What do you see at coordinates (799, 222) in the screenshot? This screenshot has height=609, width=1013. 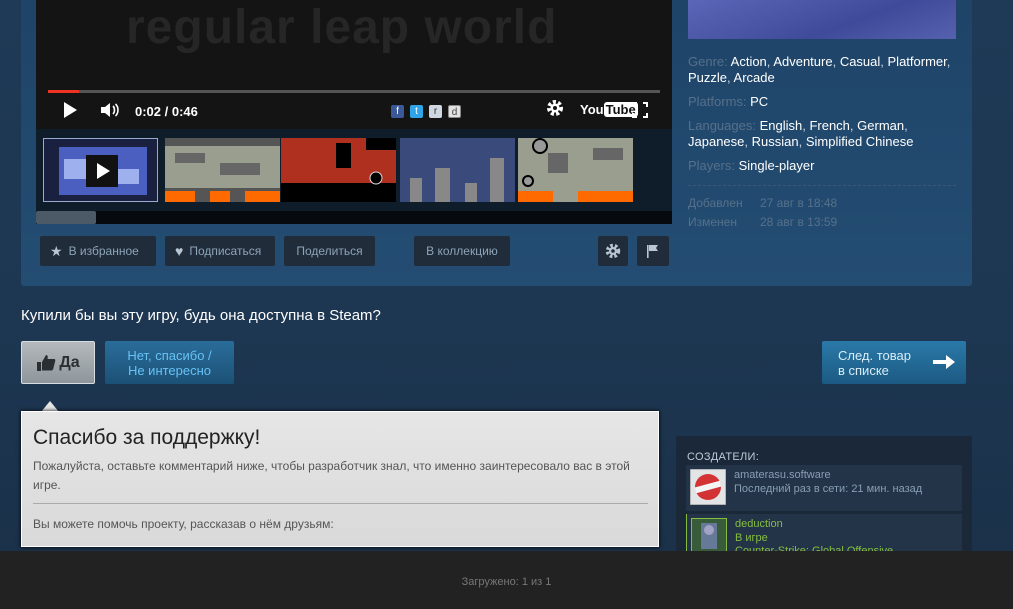 I see `changed-date: 28 авг в 13:59` at bounding box center [799, 222].